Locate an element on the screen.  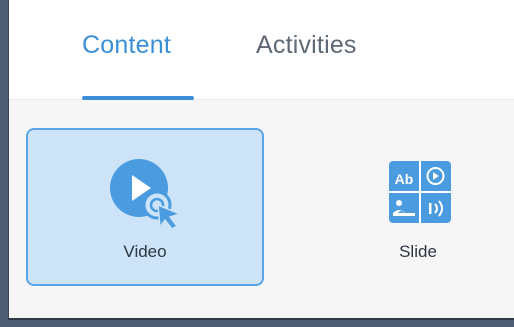
slide-tile-label: Slide is located at coordinates (418, 251).